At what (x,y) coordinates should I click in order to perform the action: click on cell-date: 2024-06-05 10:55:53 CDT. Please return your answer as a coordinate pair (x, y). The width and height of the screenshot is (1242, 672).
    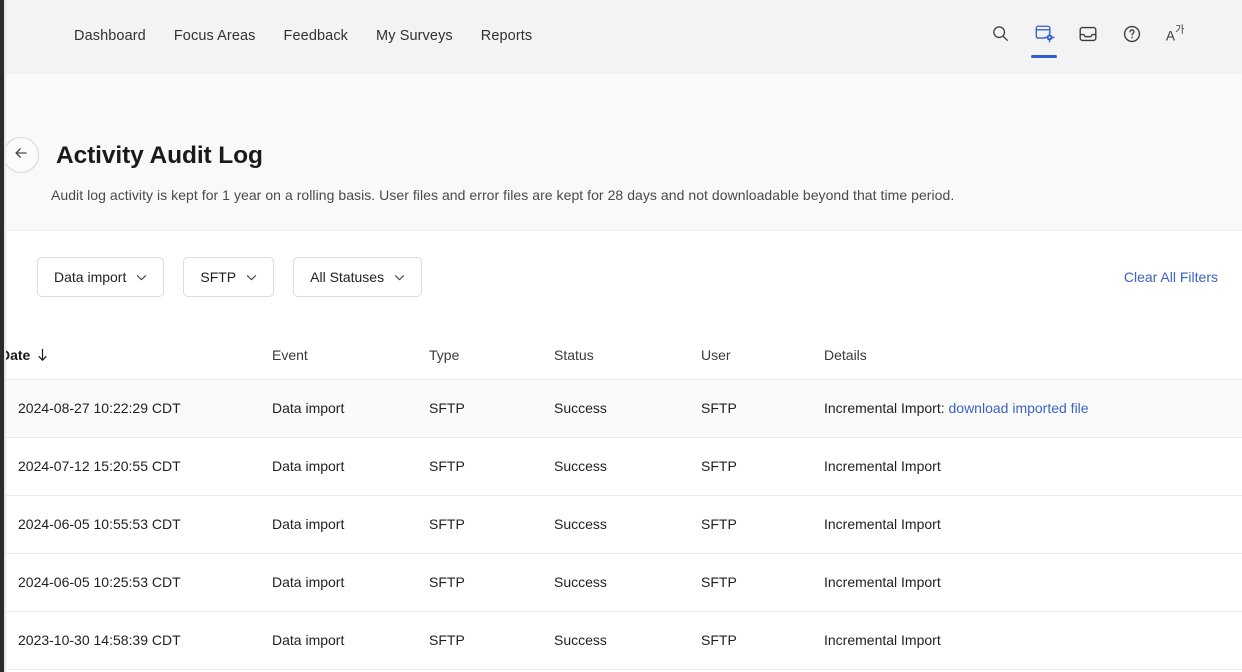
    Looking at the image, I should click on (136, 524).